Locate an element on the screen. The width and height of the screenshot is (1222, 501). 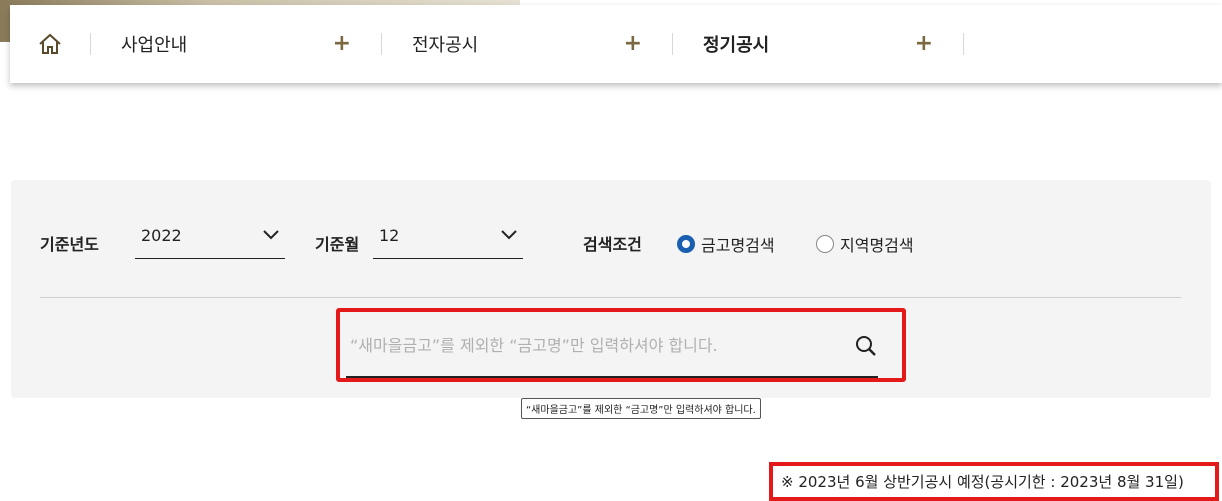
year-label: 기준년도 is located at coordinates (69, 244).